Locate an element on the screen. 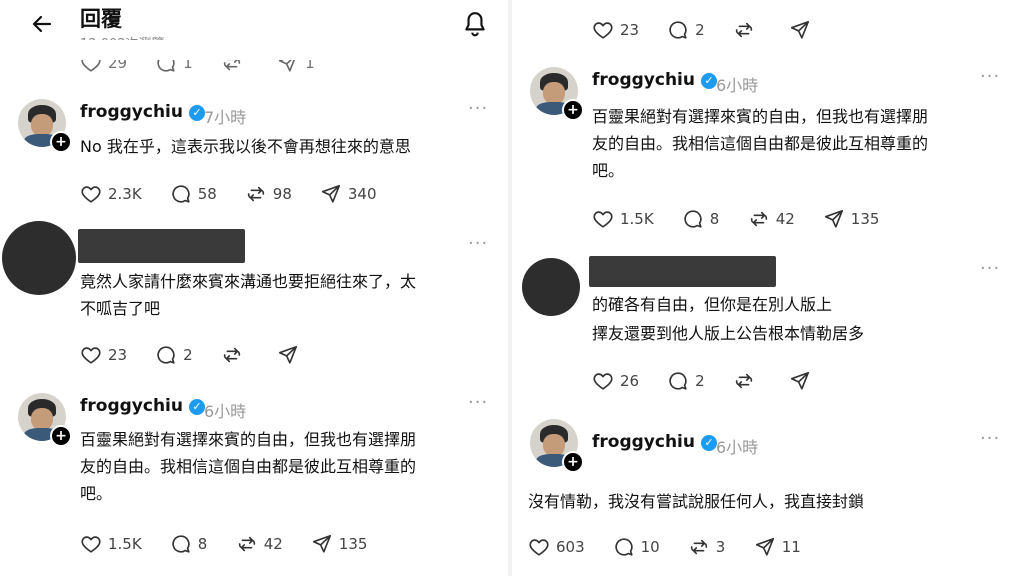  share-icon is located at coordinates (331, 194).